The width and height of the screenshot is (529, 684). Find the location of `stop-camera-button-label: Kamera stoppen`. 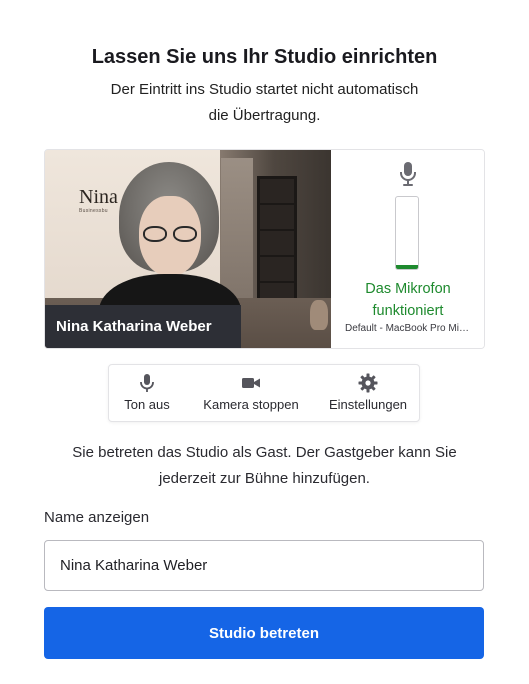

stop-camera-button-label: Kamera stoppen is located at coordinates (251, 404).